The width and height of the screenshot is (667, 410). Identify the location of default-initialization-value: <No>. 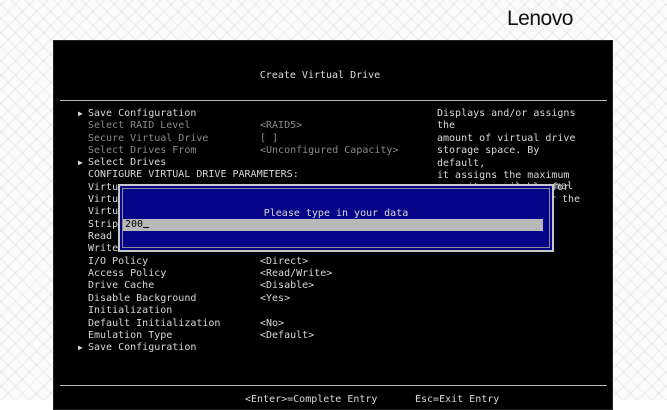
(272, 323).